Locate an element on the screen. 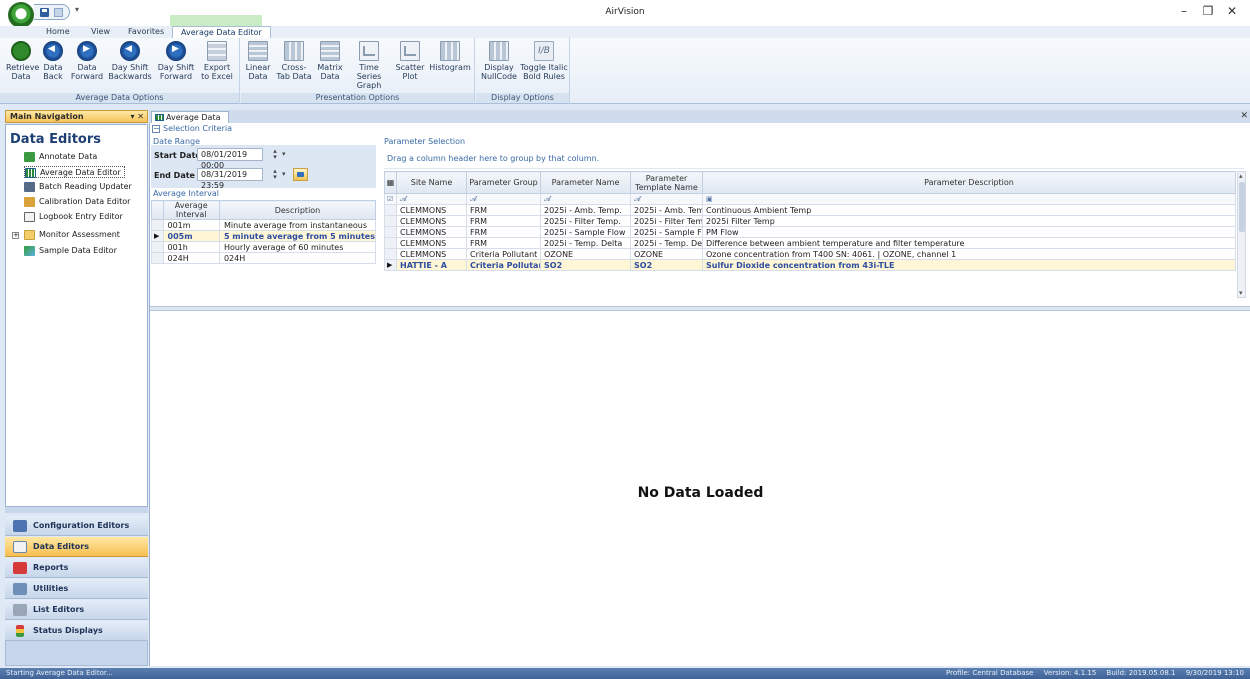 This screenshot has height=679, width=1250. scroll-down-icon: ▾ is located at coordinates (1241, 293).